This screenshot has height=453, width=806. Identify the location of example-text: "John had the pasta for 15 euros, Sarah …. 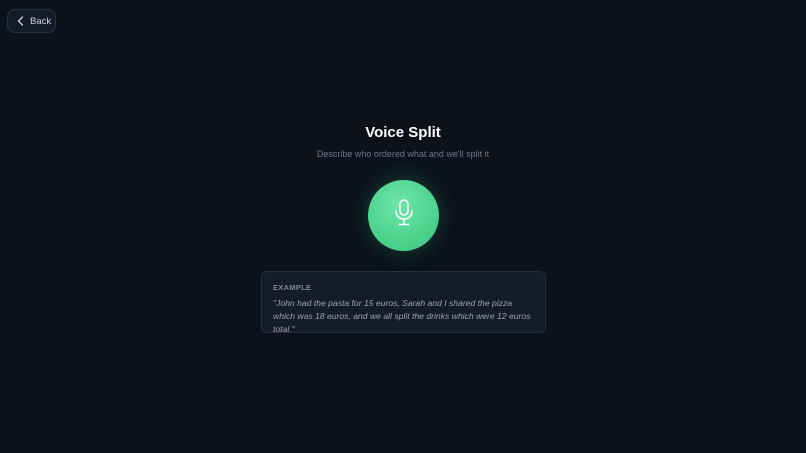
(402, 316).